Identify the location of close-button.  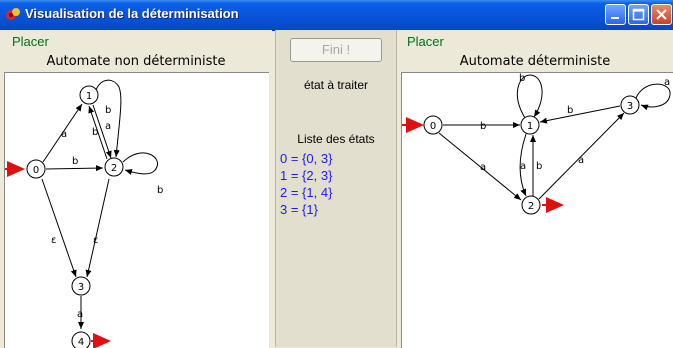
(661, 14).